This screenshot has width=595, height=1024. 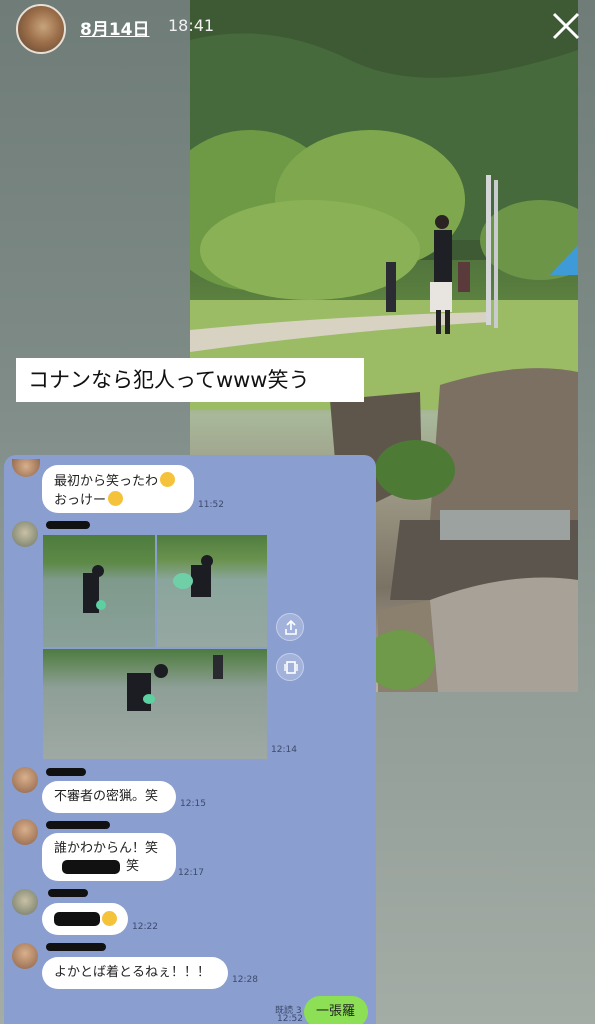 I want to click on copy-icon, so click(x=291, y=667).